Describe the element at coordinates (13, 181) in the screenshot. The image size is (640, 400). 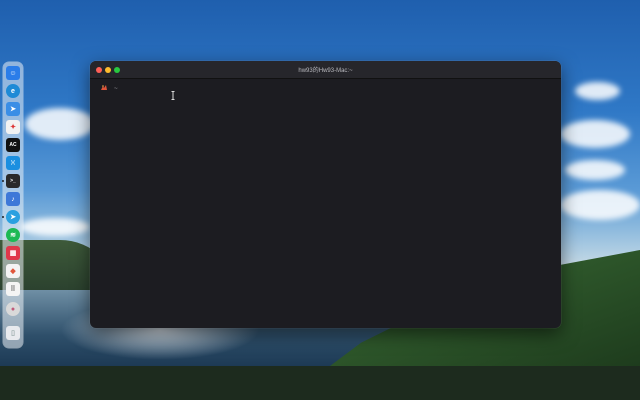
I see `terminal-app-icon: >_` at that location.